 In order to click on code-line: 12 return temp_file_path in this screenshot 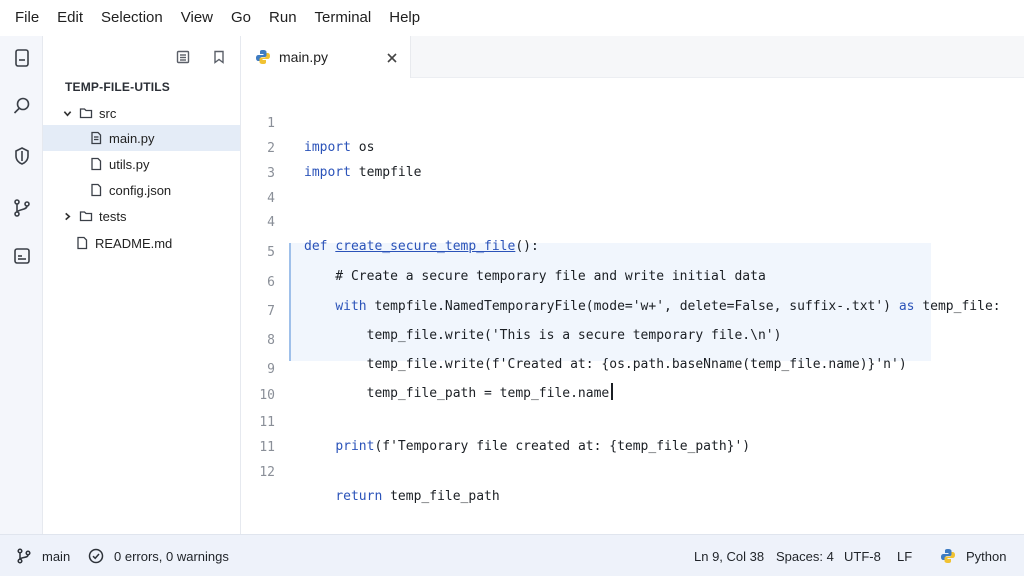, I will do `click(632, 470)`.